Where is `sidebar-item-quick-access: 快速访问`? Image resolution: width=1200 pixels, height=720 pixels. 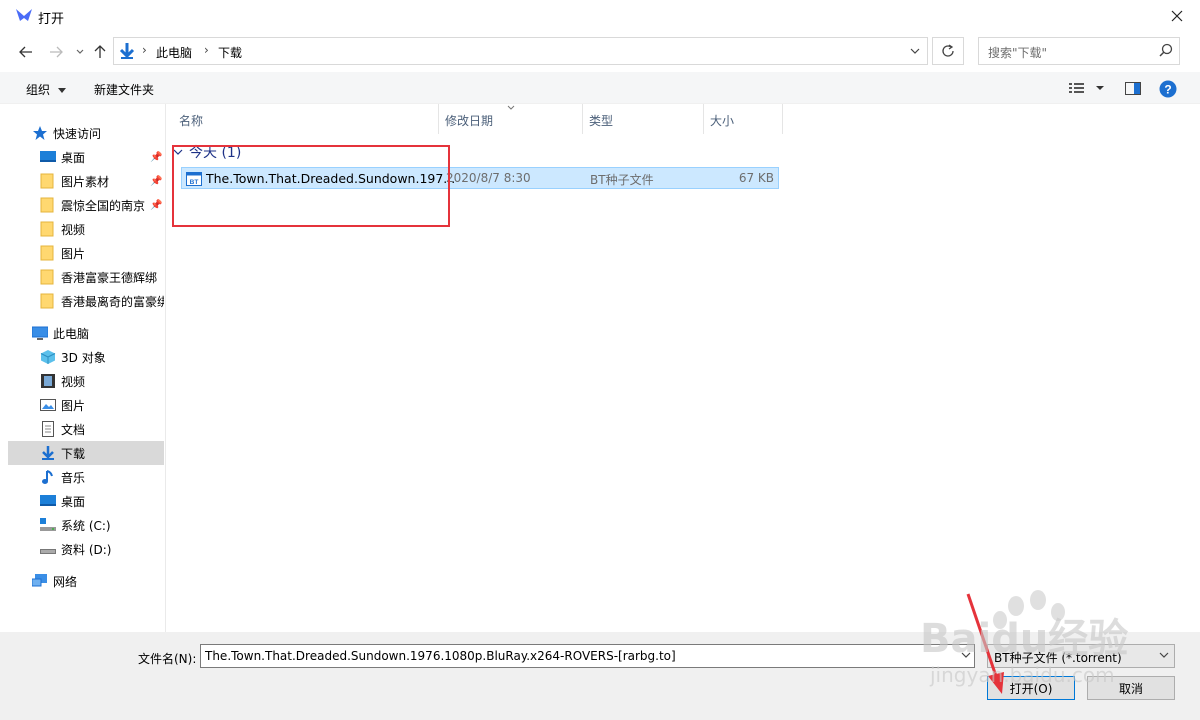 sidebar-item-quick-access: 快速访问 is located at coordinates (86, 133).